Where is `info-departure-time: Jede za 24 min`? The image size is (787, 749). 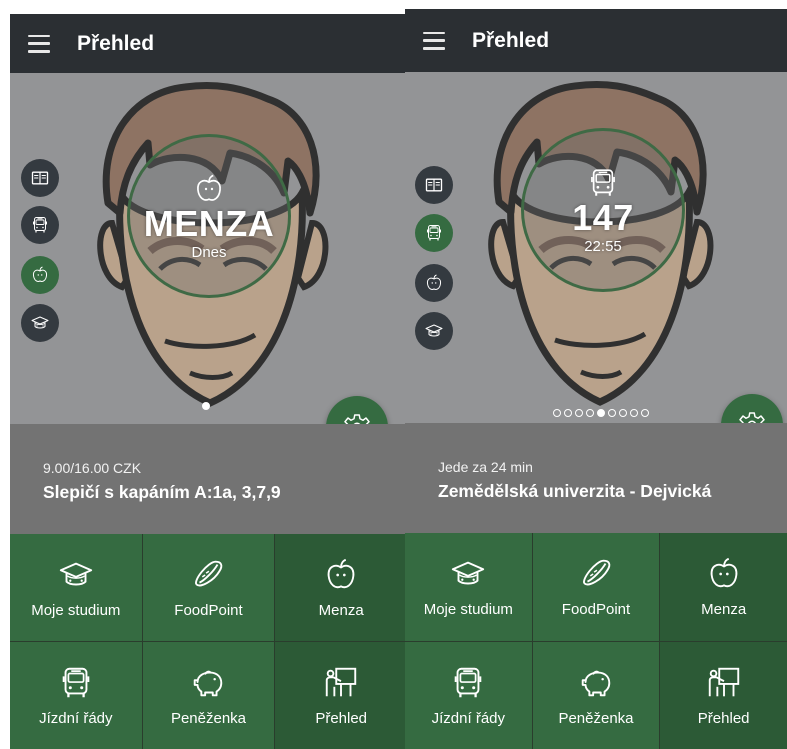
info-departure-time: Jede za 24 min is located at coordinates (485, 467).